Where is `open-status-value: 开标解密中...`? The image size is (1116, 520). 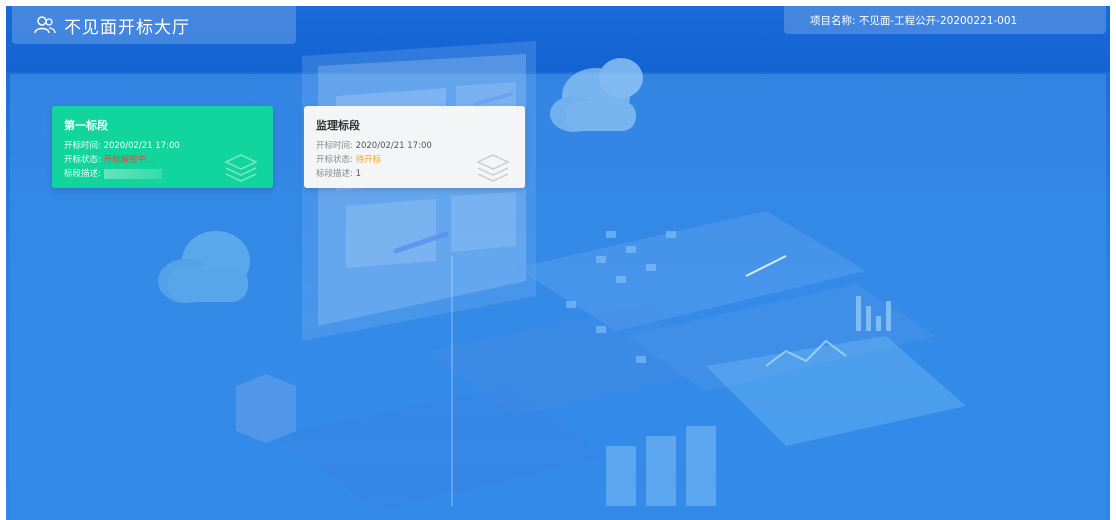
open-status-value: 开标解密中... is located at coordinates (129, 160).